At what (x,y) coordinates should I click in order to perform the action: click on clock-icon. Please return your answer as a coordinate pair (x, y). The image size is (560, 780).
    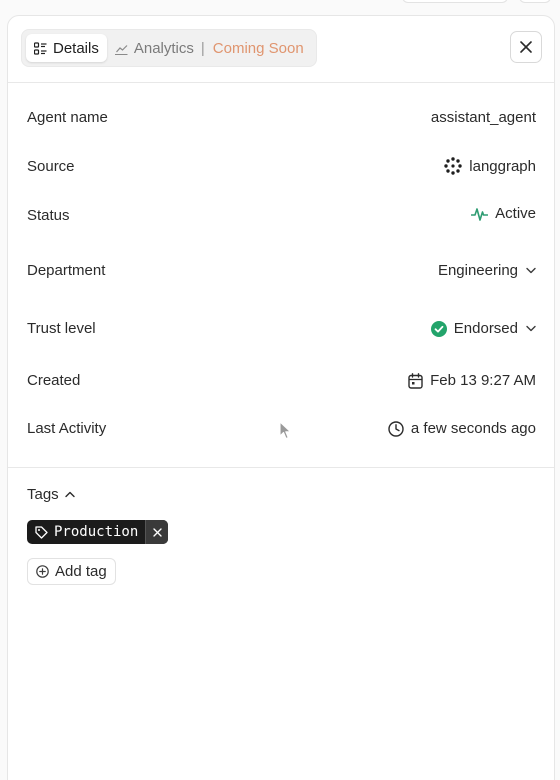
    Looking at the image, I should click on (396, 428).